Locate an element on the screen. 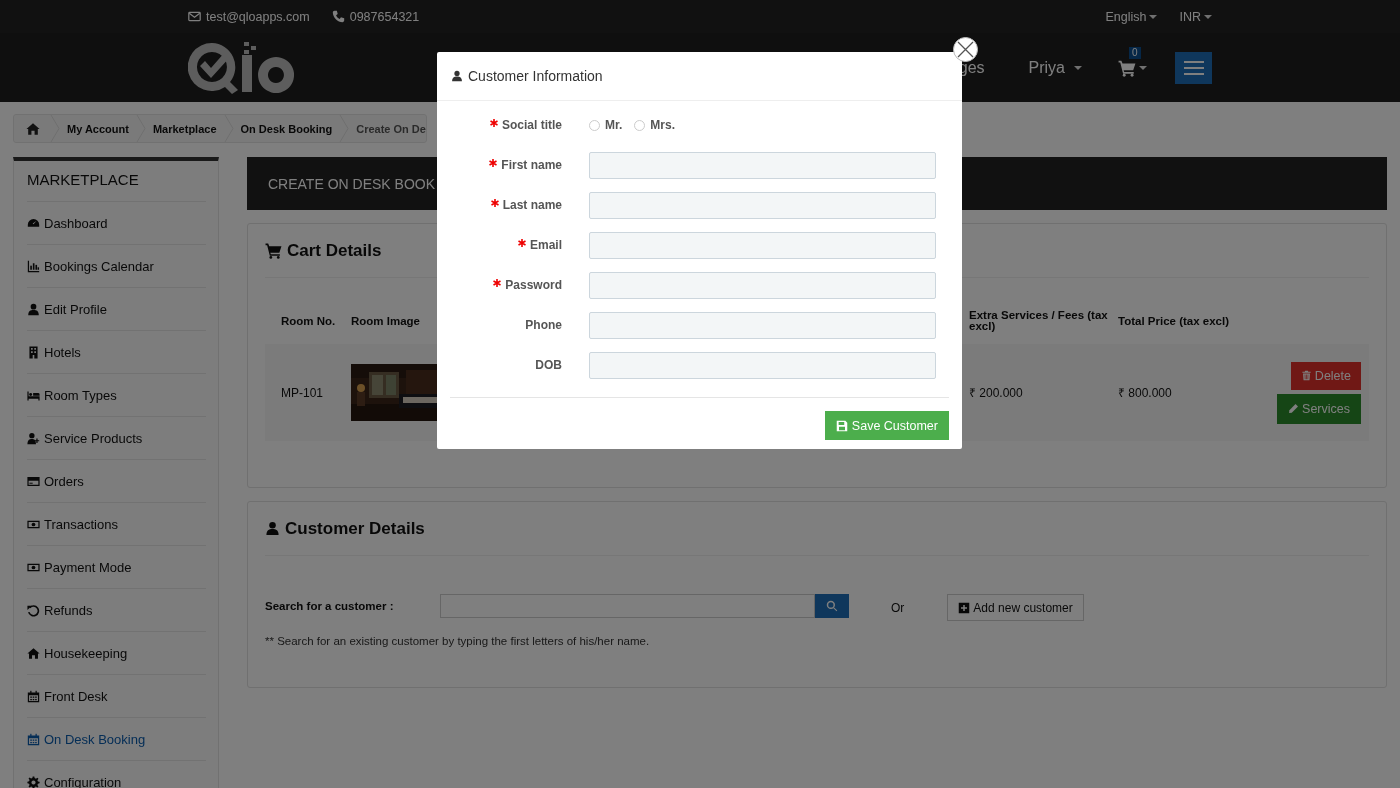 The image size is (1400, 788). pencil-icon is located at coordinates (1294, 408).